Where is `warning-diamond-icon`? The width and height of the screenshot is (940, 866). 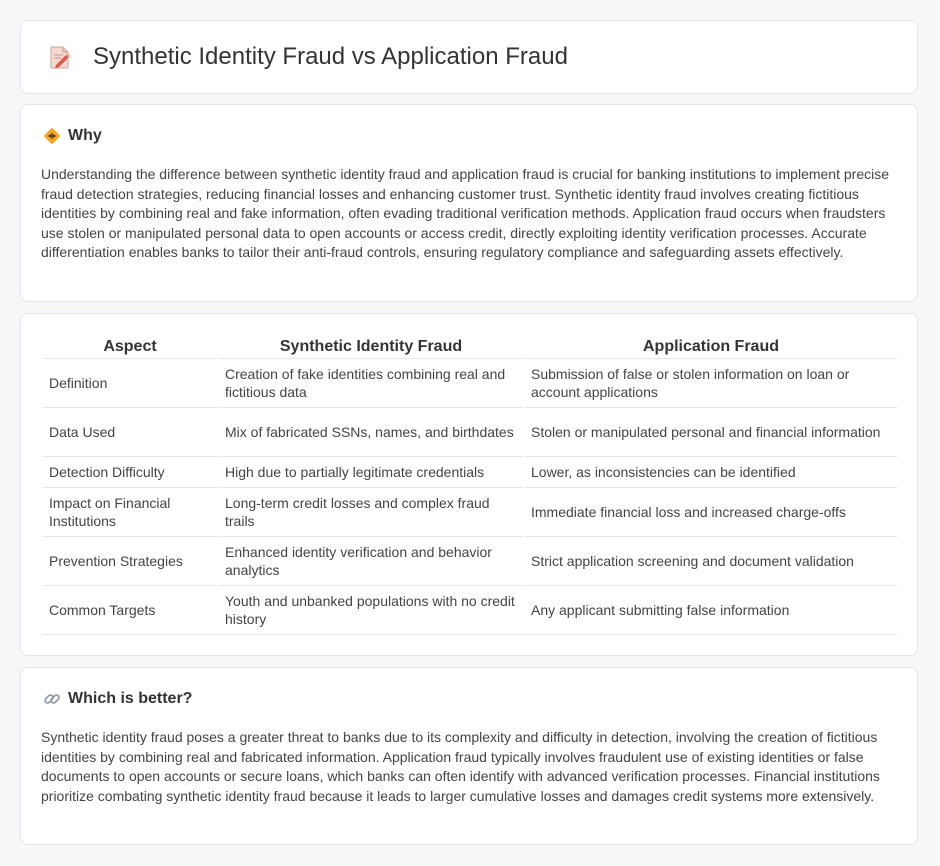
warning-diamond-icon is located at coordinates (52, 136).